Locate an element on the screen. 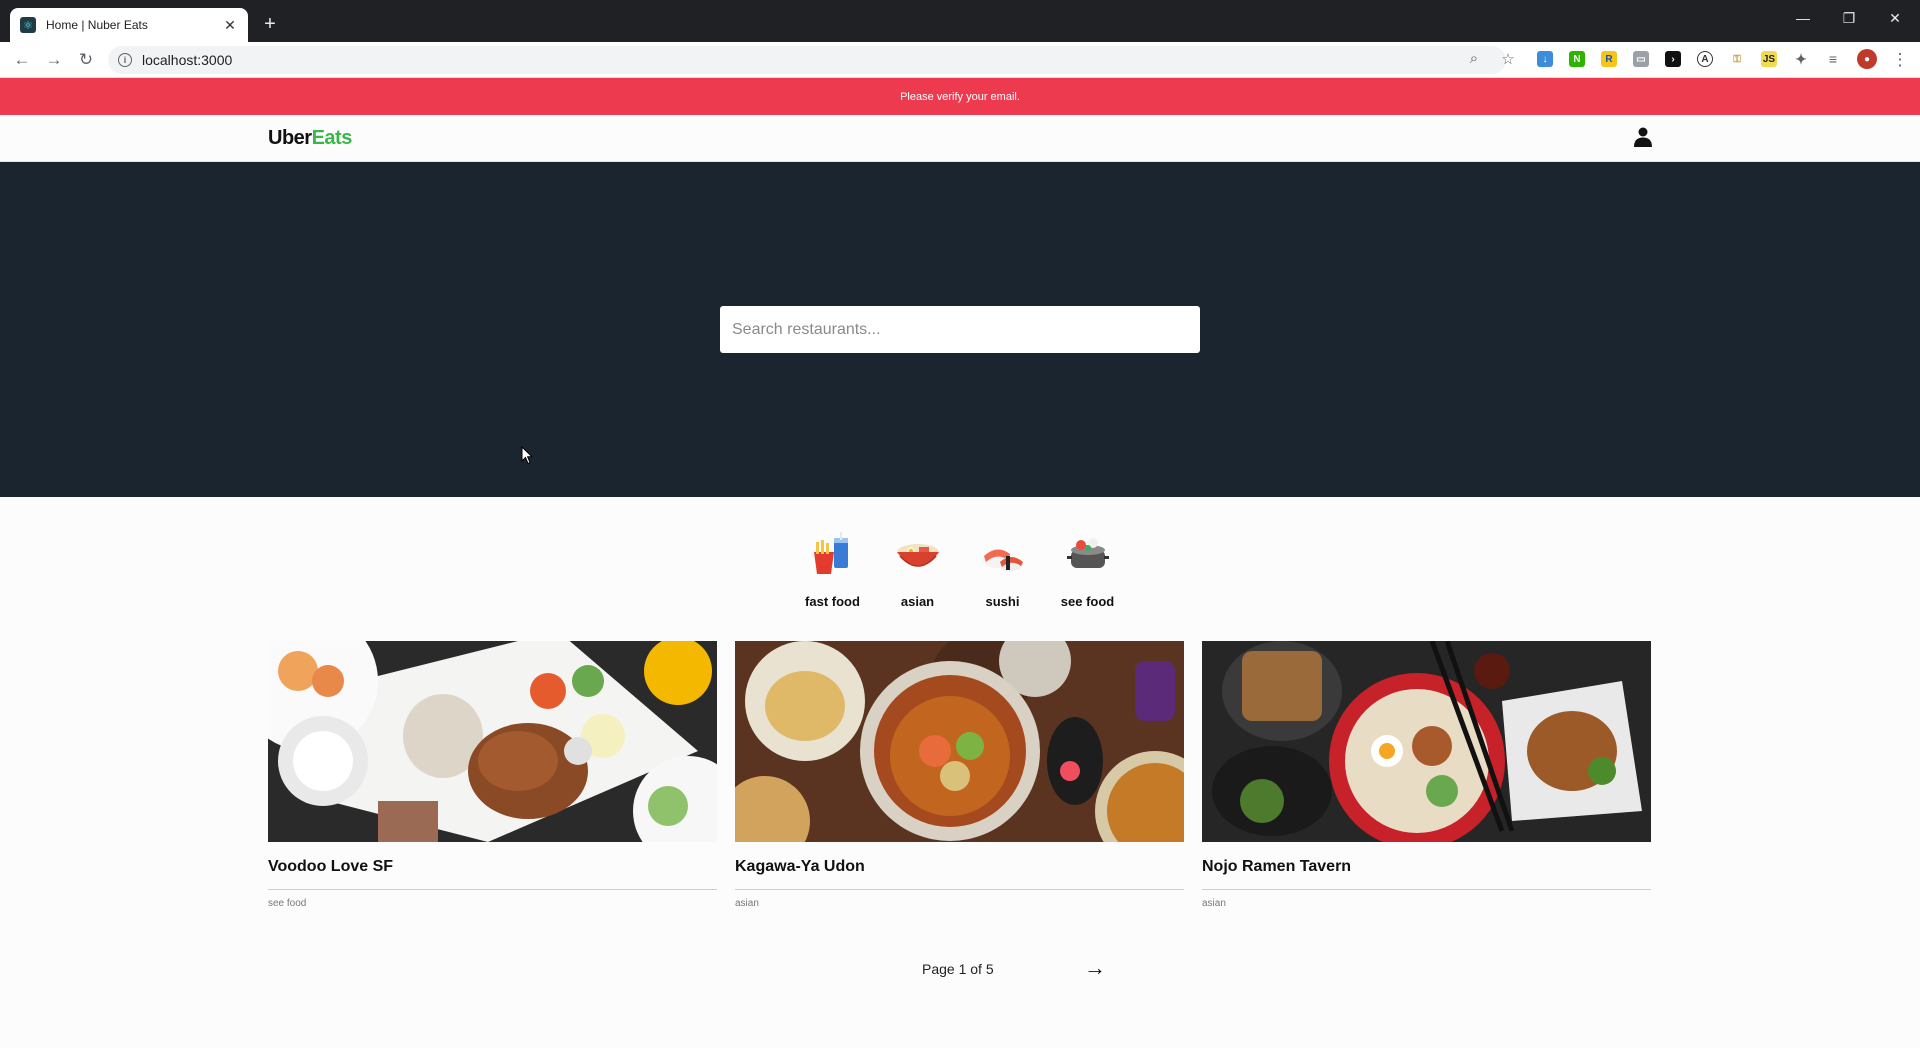  download-extension-icon: ↓ is located at coordinates (1545, 59).